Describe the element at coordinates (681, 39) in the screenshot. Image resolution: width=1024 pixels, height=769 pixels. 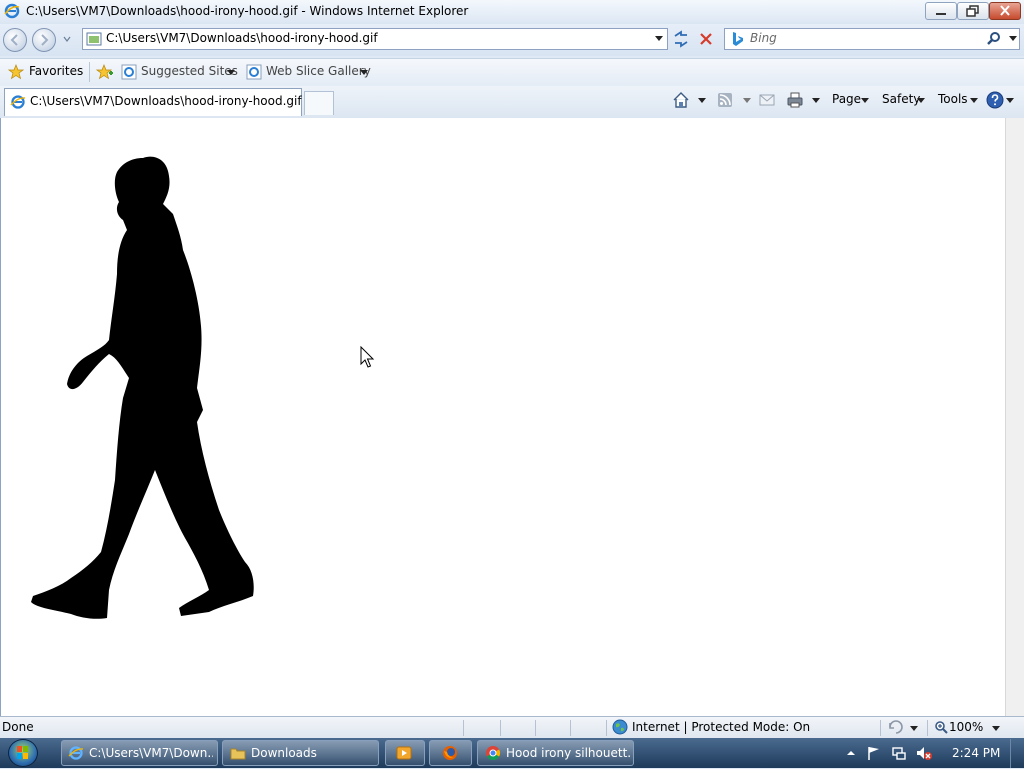
I see `compatibility-view-icon` at that location.